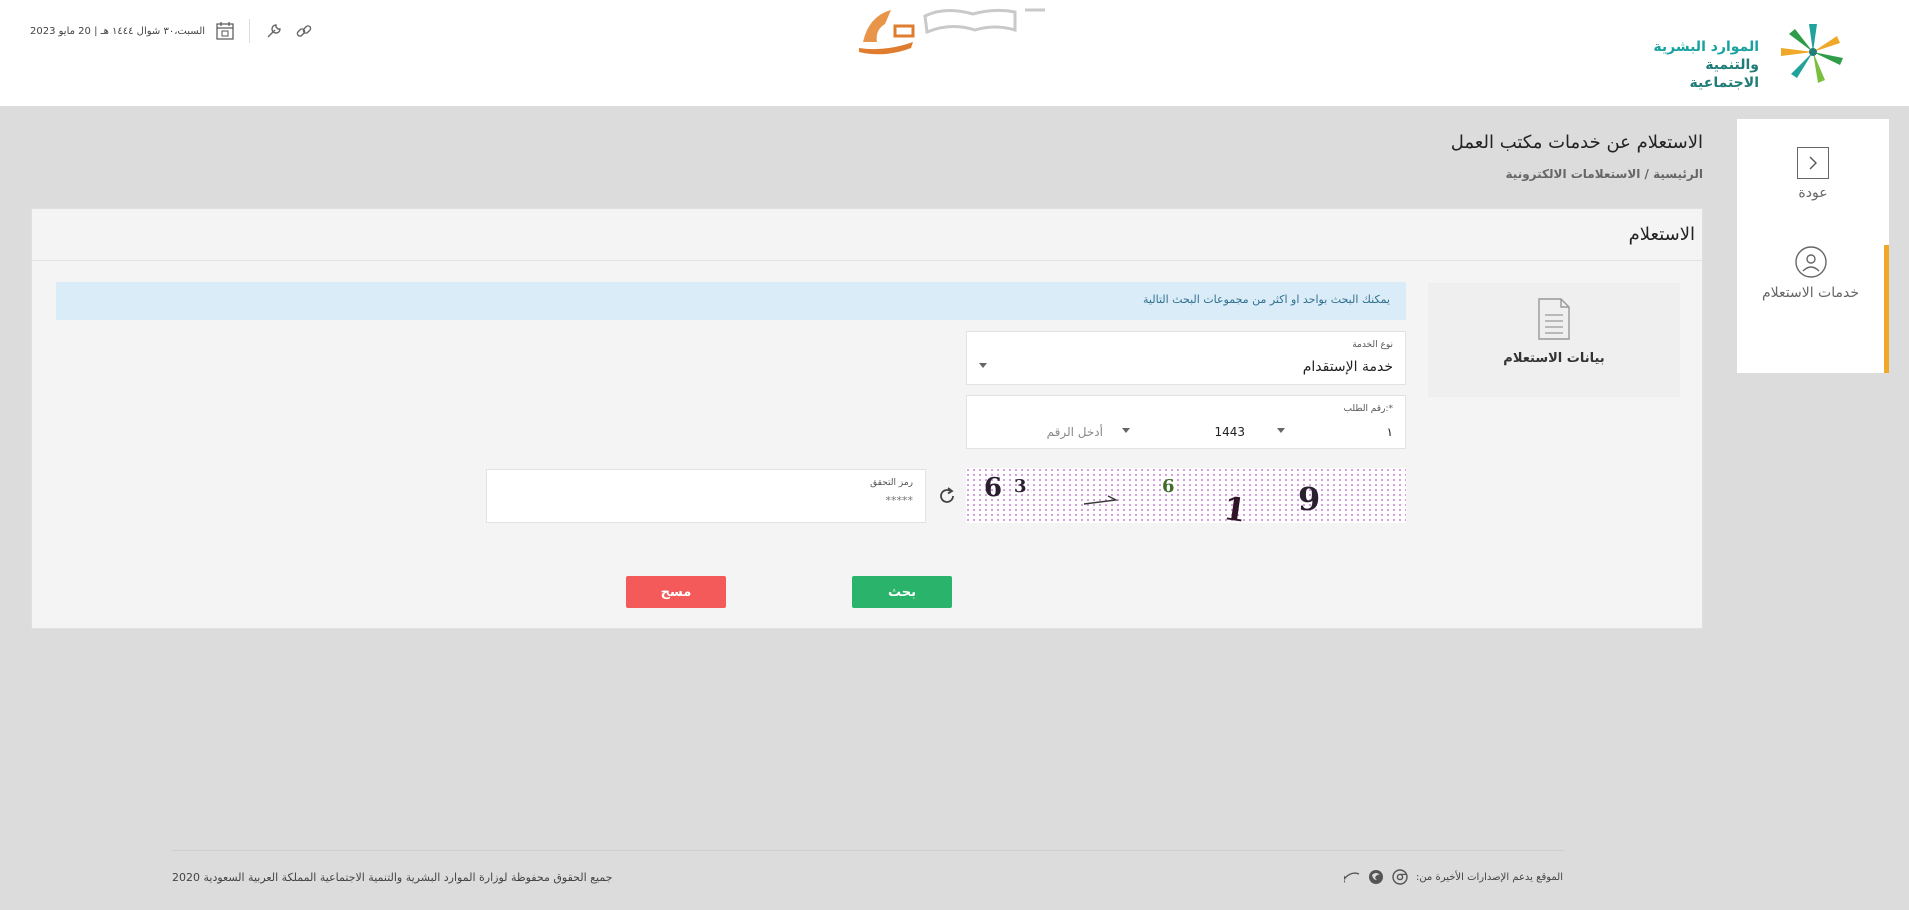 This screenshot has width=1909, height=910. What do you see at coordinates (1489, 877) in the screenshot?
I see `browser-support-text: الموقع يدعم الإصدارات الأخيرة من:` at bounding box center [1489, 877].